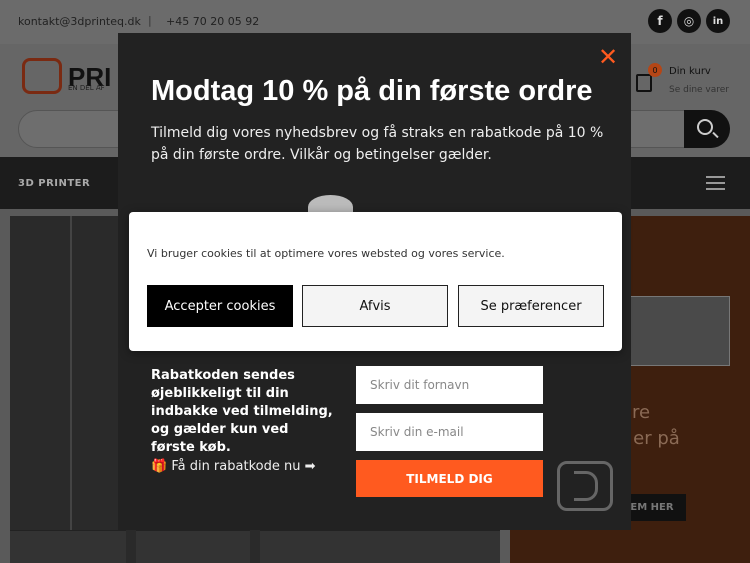  I want to click on subscribe-button: TILMELD DIG, so click(449, 478).